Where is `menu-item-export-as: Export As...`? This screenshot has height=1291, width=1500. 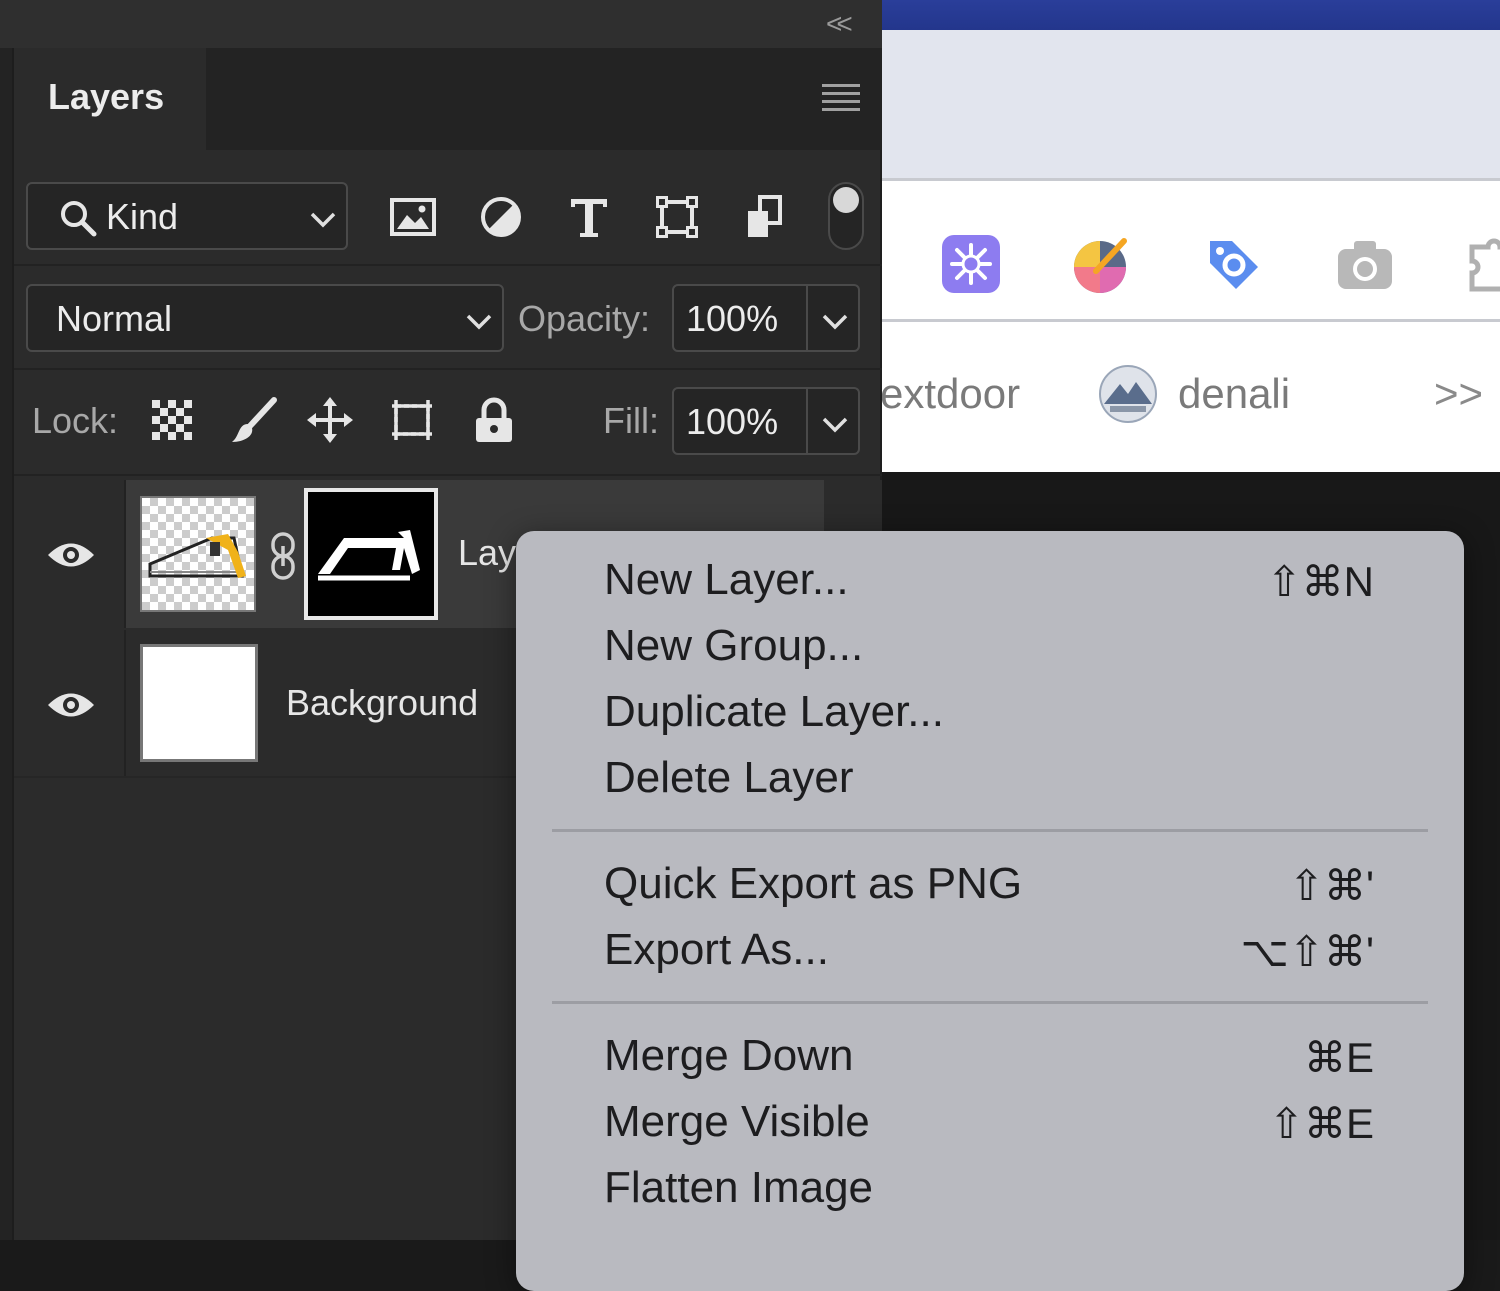 menu-item-export-as: Export As... is located at coordinates (716, 950).